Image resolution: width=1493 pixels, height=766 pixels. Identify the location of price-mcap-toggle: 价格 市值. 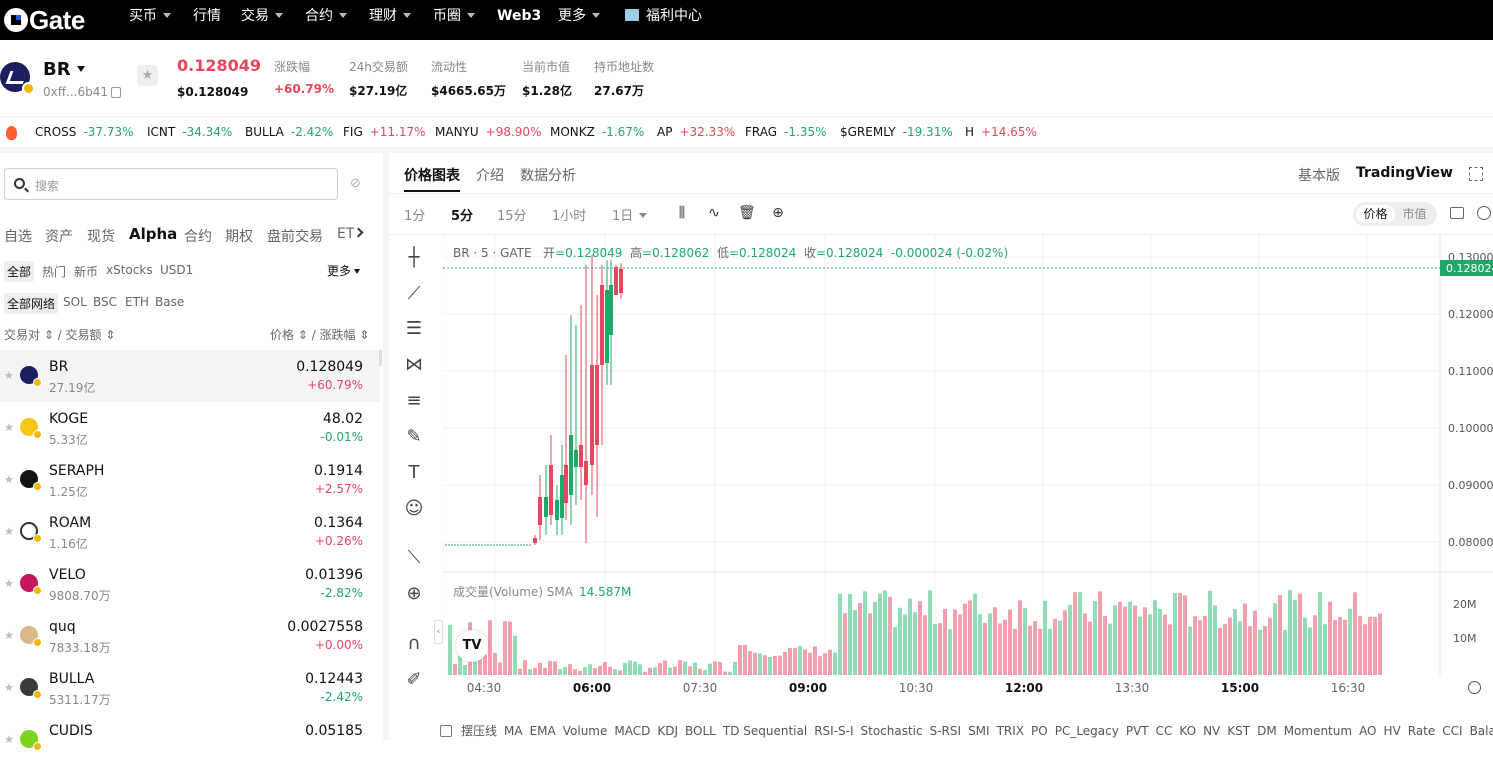
(1395, 214).